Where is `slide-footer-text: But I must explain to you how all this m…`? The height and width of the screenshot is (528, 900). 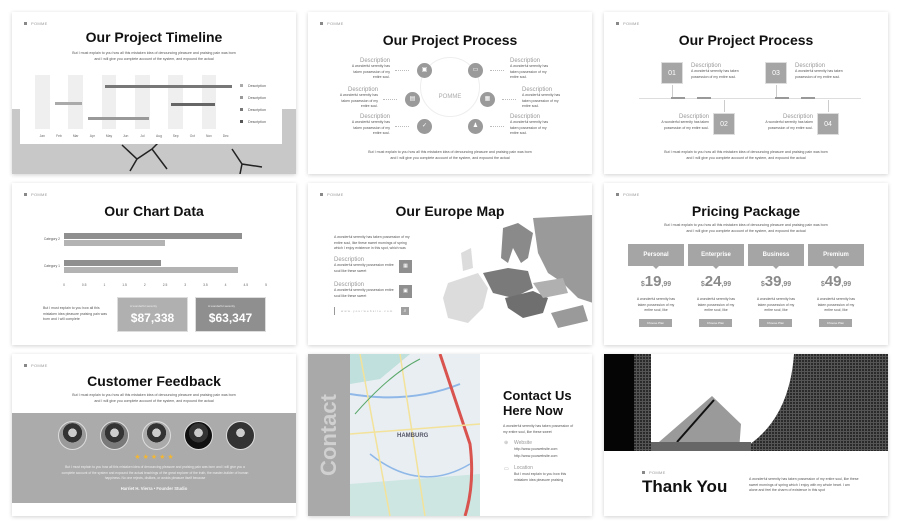 slide-footer-text: But I must explain to you how all this m… is located at coordinates (450, 155).